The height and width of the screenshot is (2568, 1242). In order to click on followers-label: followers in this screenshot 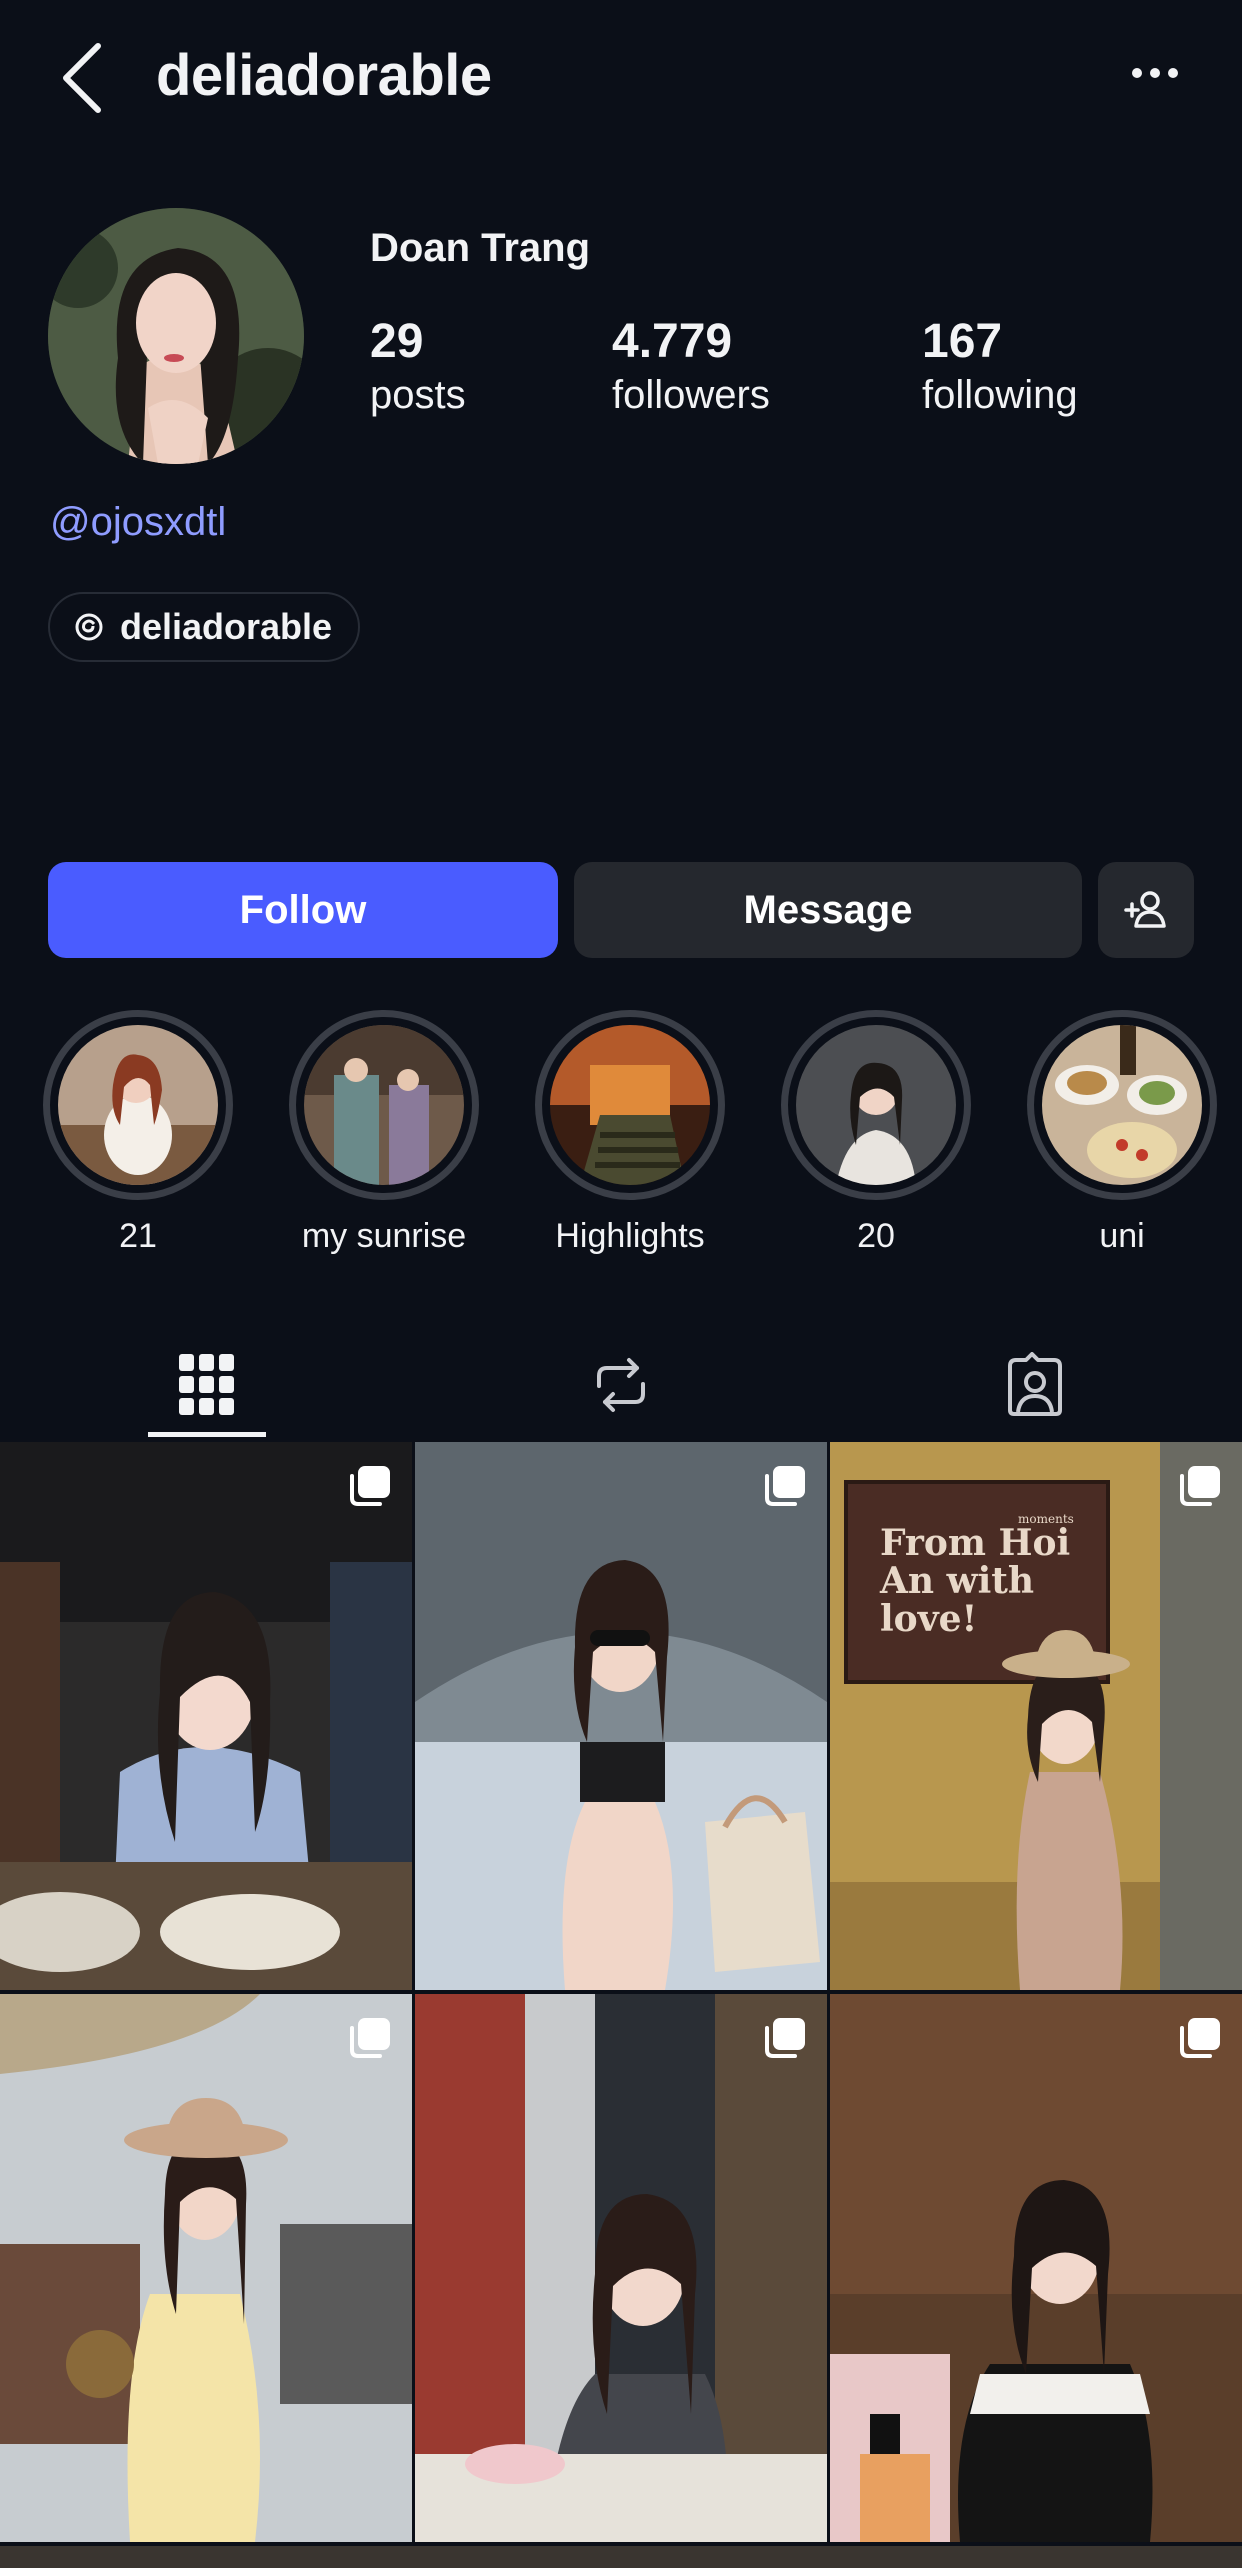, I will do `click(691, 395)`.